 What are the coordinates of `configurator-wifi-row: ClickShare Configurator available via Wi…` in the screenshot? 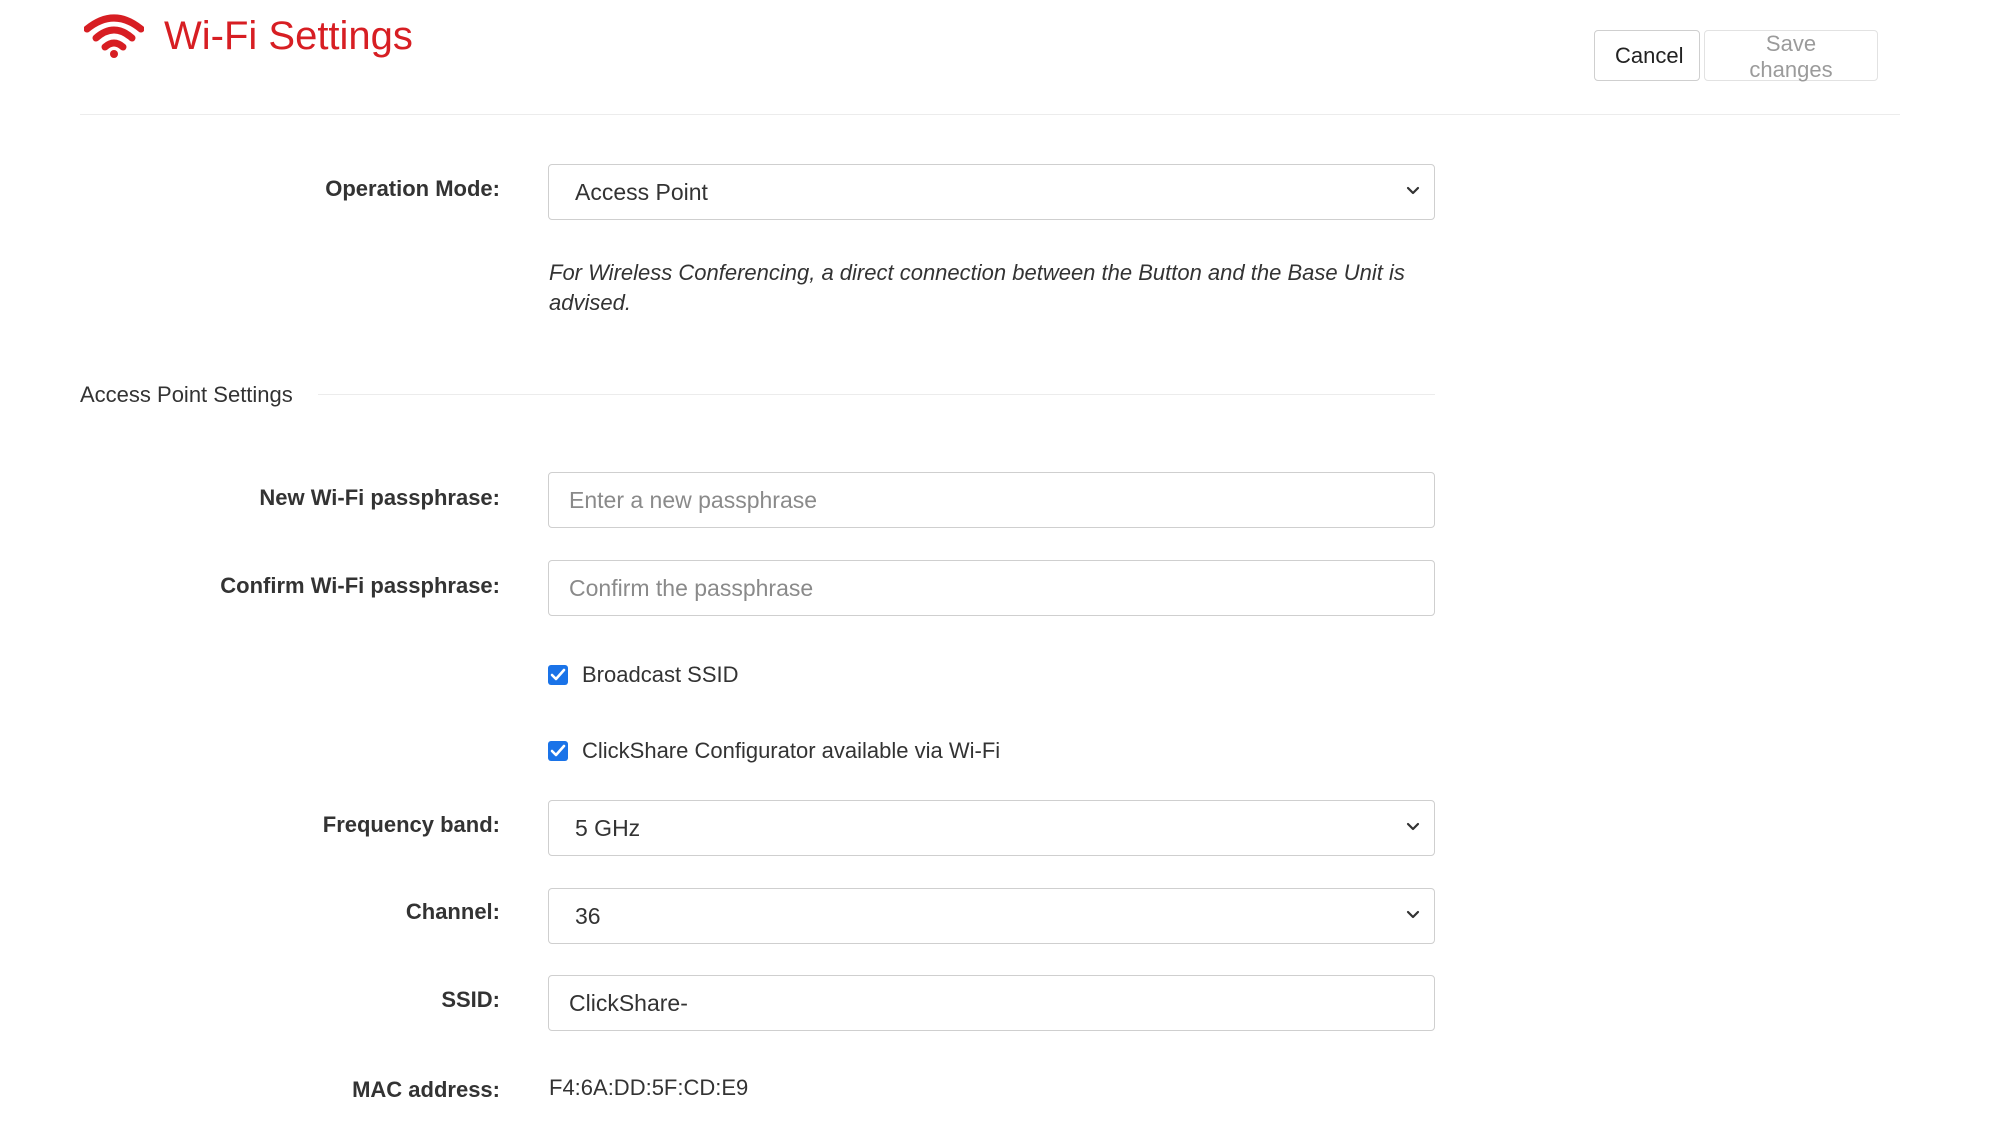 It's located at (774, 751).